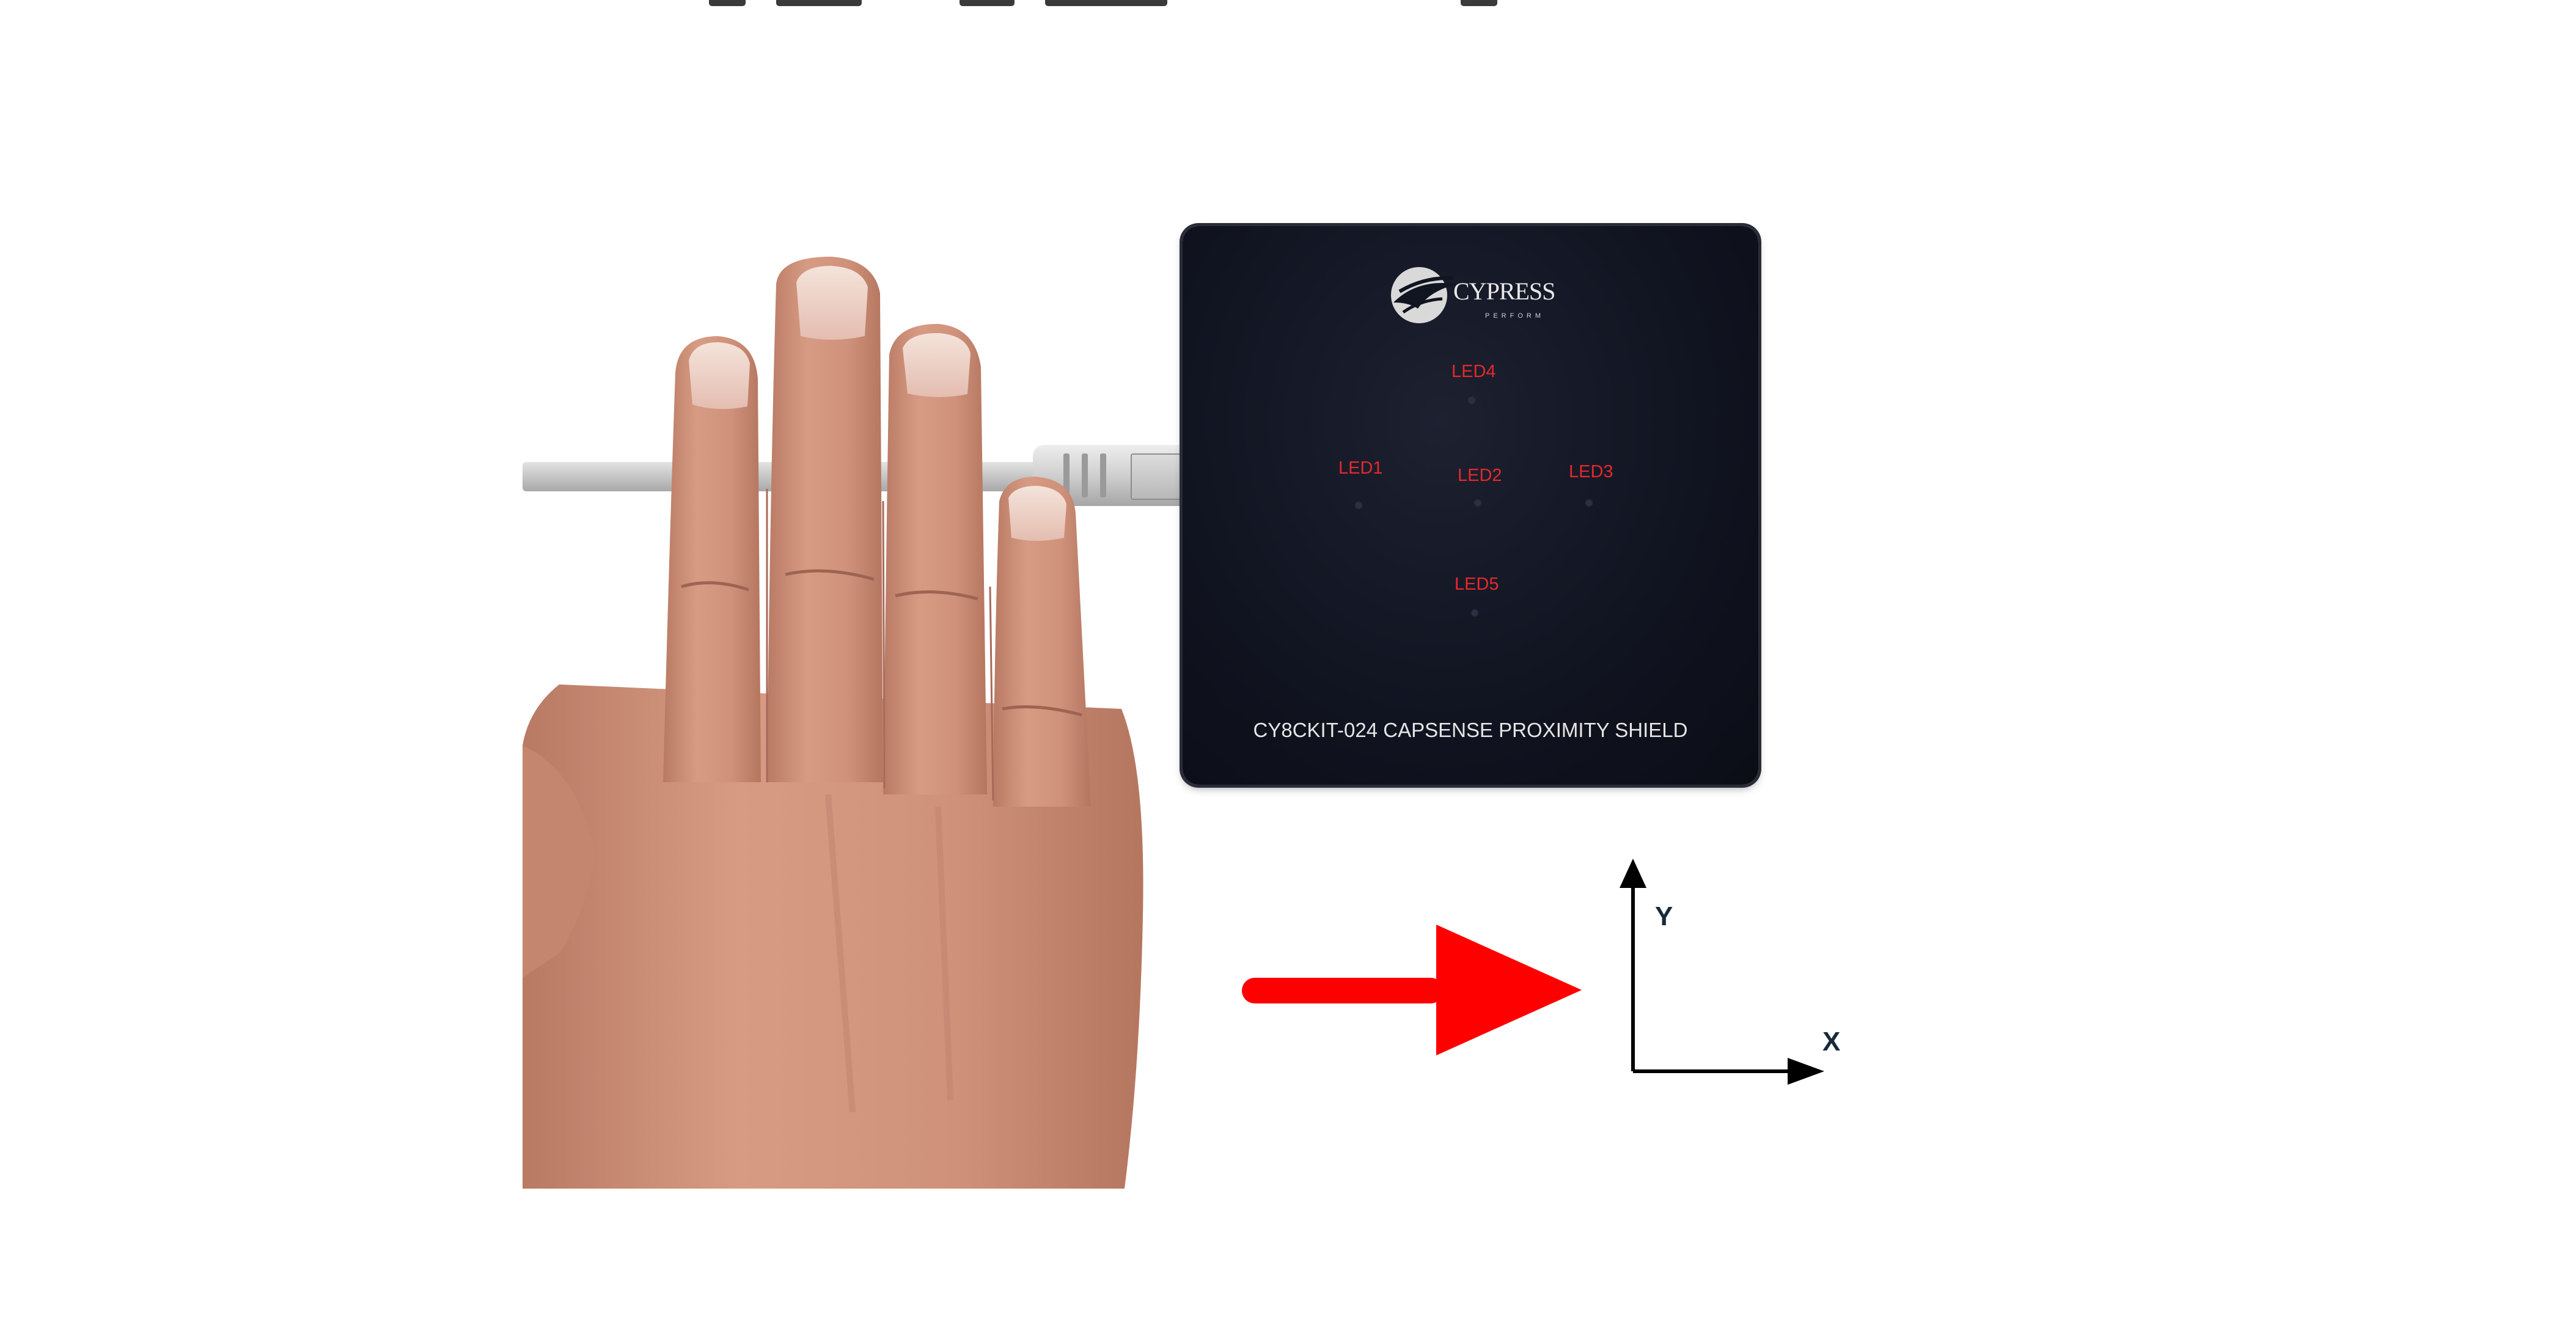  What do you see at coordinates (1589, 503) in the screenshot?
I see `led3-indicator` at bounding box center [1589, 503].